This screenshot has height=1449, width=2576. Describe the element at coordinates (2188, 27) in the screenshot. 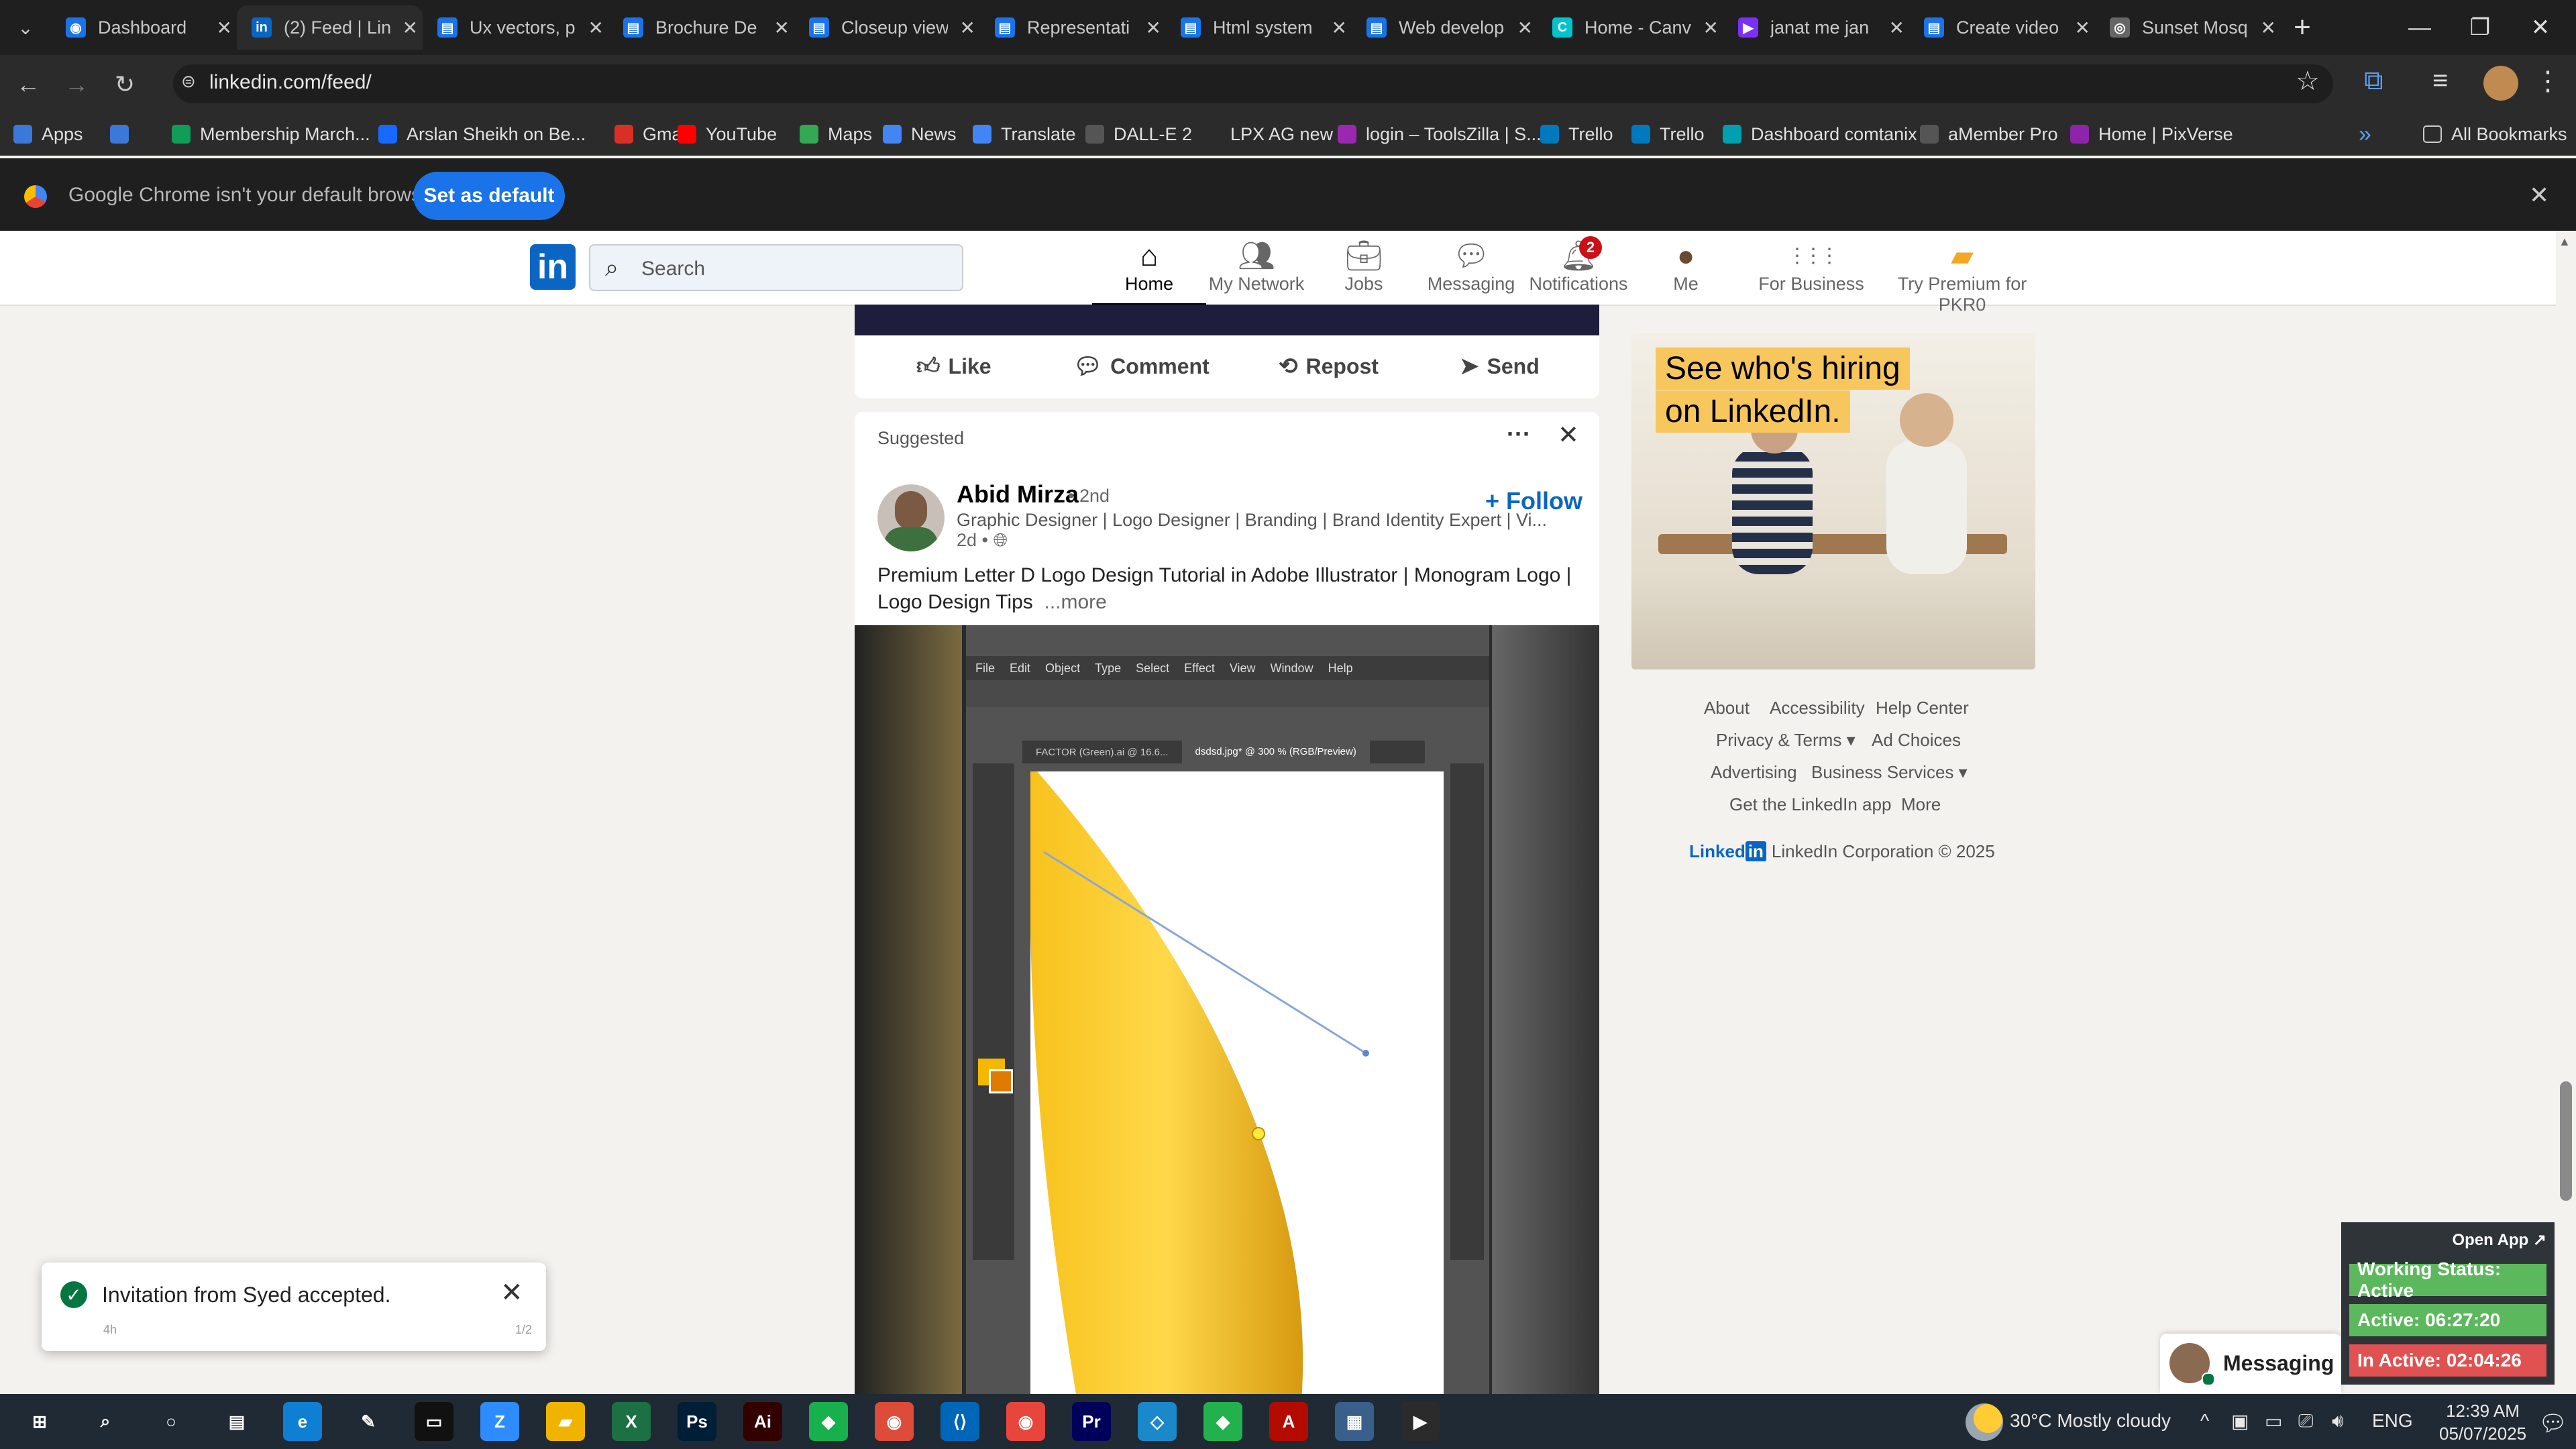

I see `tab-12: ◎ Sunset Mosq ✕` at that location.